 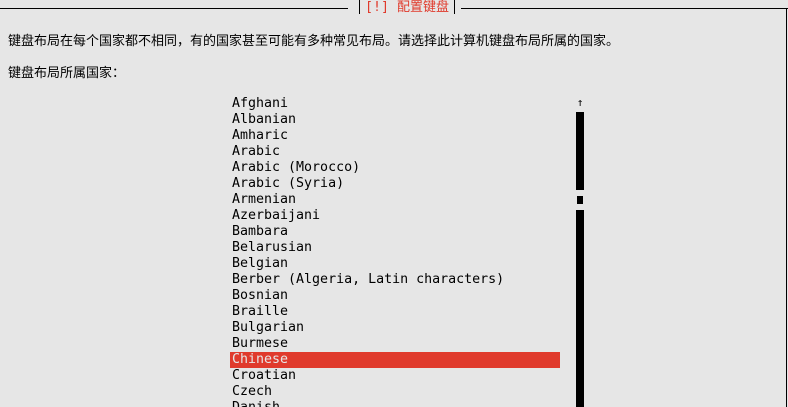 What do you see at coordinates (423, 7) in the screenshot?
I see `dialog-title-text: 配置键盘` at bounding box center [423, 7].